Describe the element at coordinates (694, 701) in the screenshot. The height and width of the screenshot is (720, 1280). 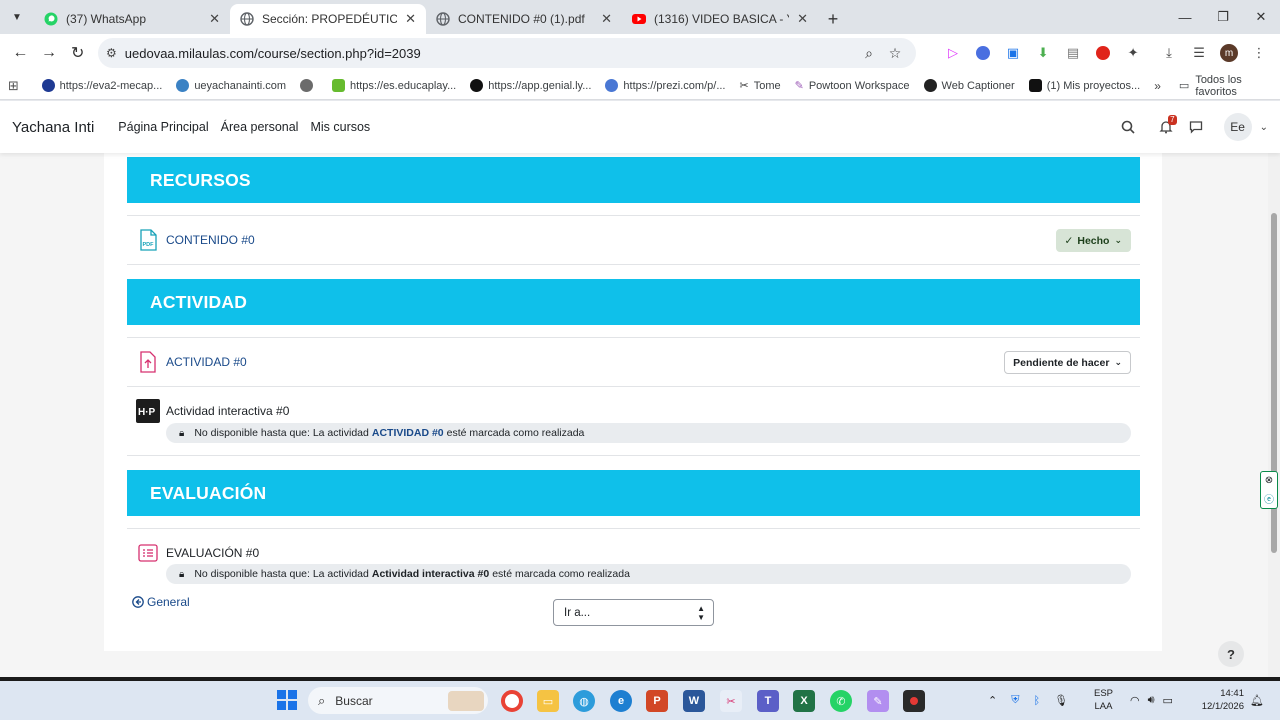
I see `word-icon: W` at that location.